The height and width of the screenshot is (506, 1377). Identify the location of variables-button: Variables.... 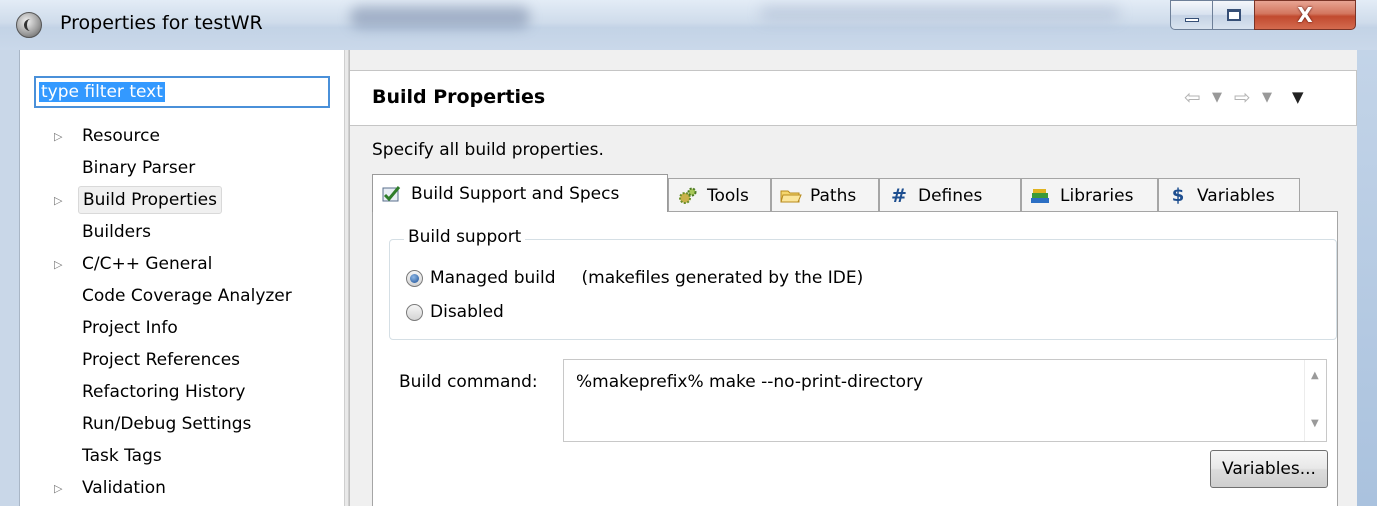
(1269, 469).